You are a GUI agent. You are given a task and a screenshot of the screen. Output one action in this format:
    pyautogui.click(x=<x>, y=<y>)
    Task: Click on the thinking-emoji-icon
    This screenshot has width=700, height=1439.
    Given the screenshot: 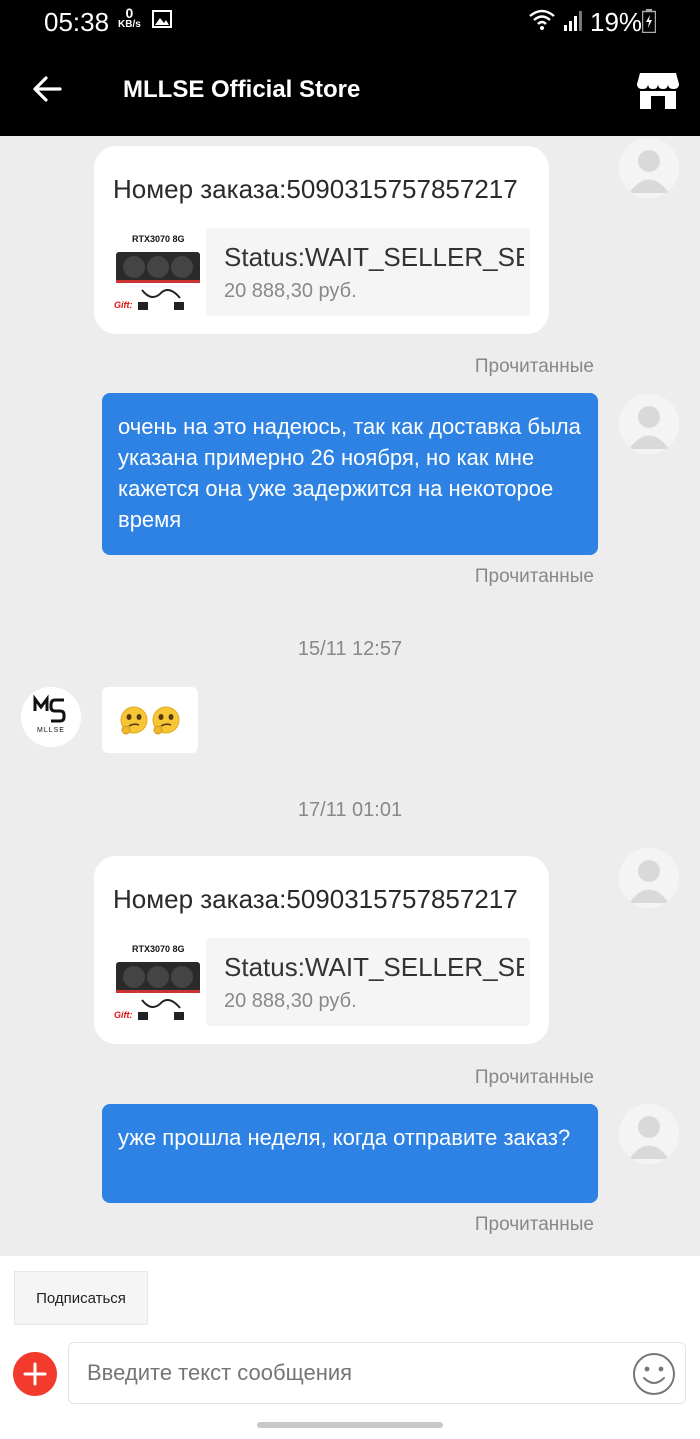 What is the action you would take?
    pyautogui.click(x=150, y=720)
    